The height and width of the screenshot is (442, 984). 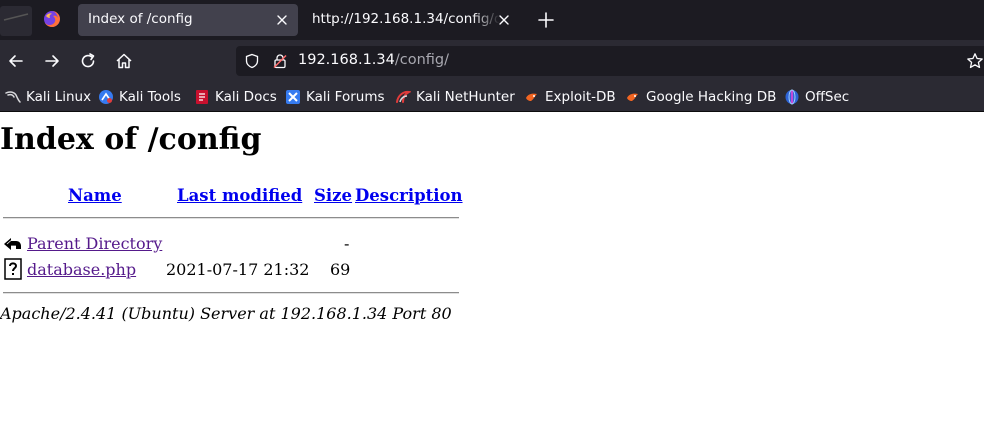 I want to click on url-host: 192.168.1.34, so click(x=346, y=60).